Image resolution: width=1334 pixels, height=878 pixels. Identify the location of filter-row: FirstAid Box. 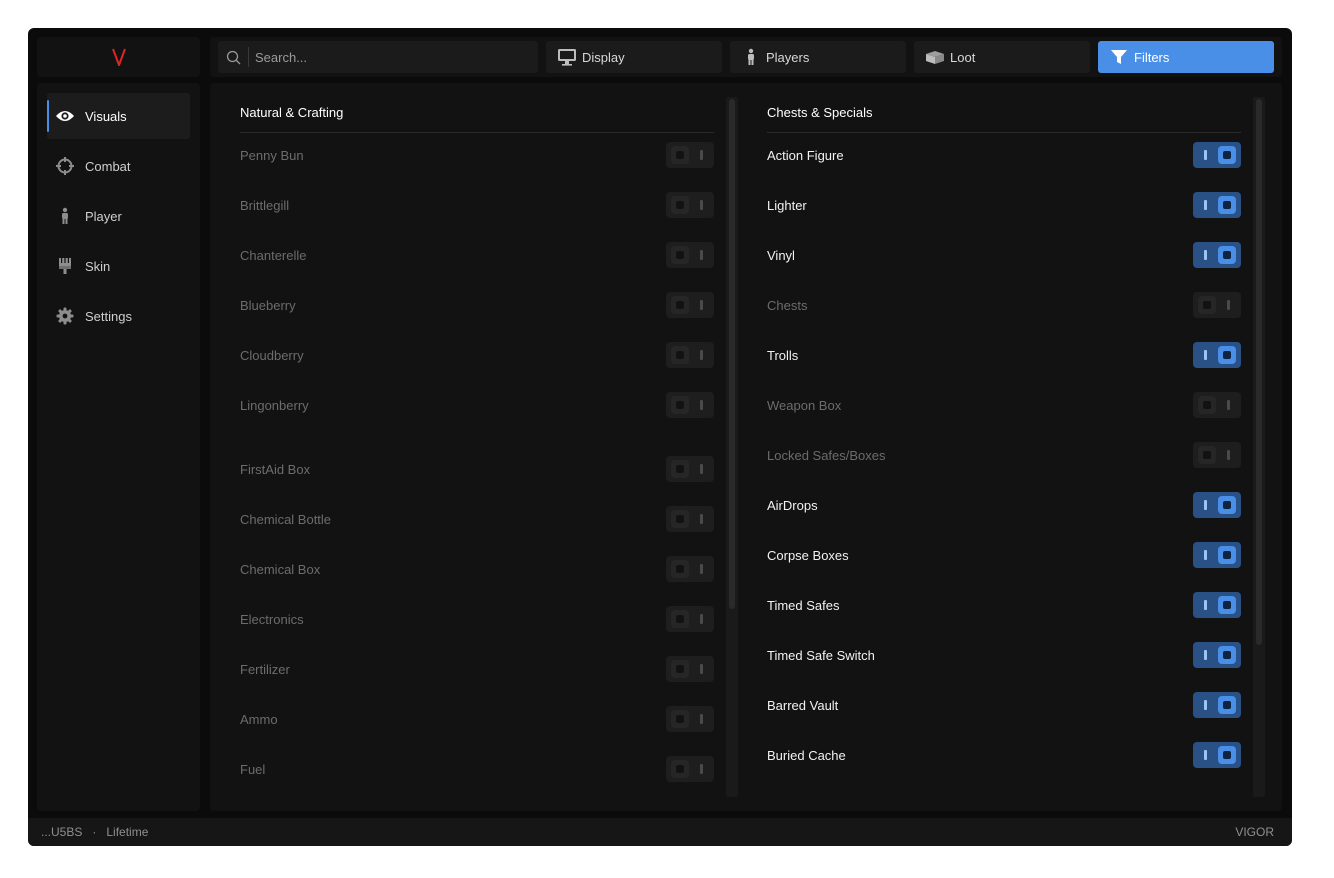
(275, 469).